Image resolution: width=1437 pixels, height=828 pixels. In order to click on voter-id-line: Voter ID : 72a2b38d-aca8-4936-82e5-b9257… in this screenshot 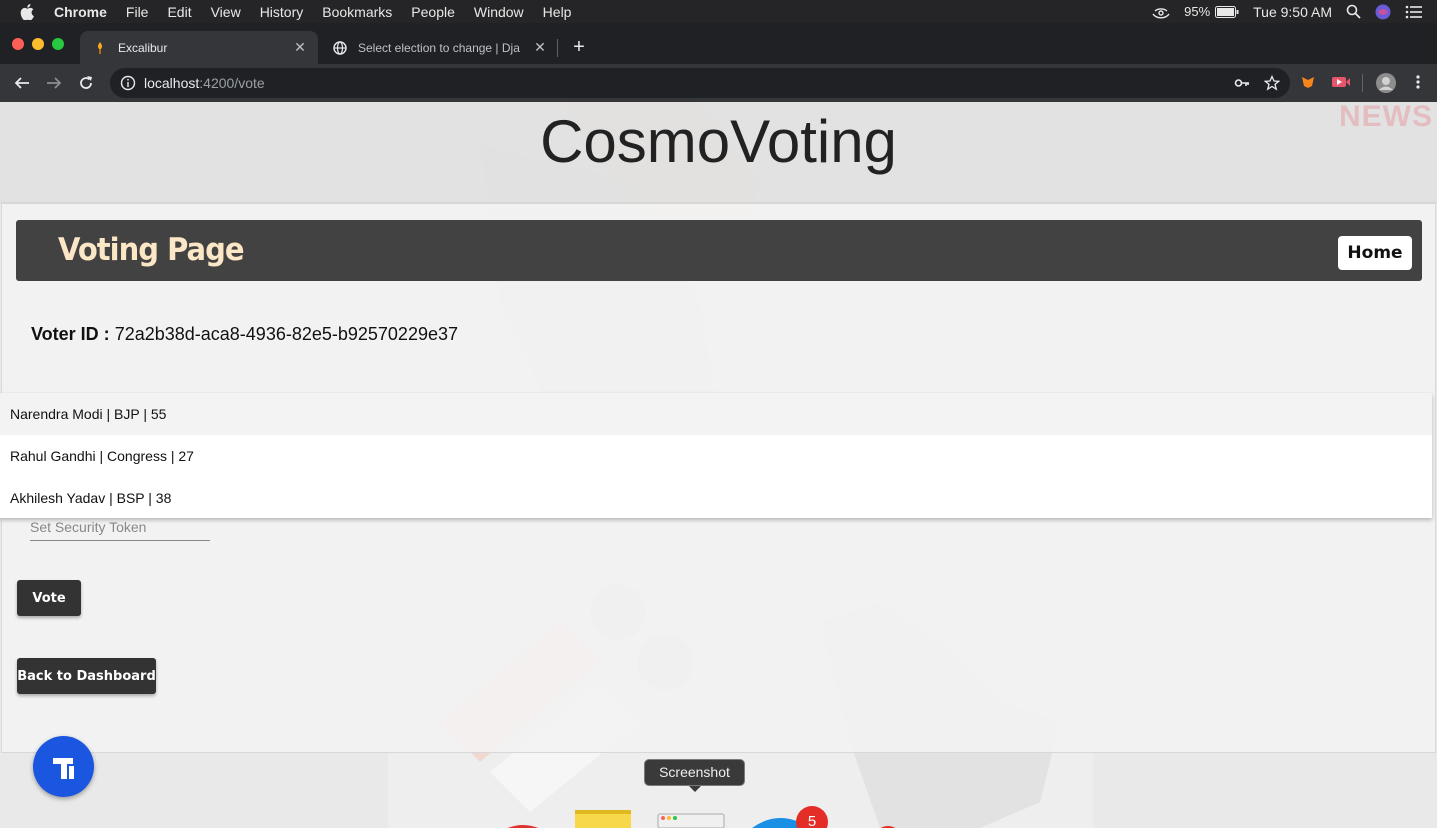, I will do `click(244, 334)`.